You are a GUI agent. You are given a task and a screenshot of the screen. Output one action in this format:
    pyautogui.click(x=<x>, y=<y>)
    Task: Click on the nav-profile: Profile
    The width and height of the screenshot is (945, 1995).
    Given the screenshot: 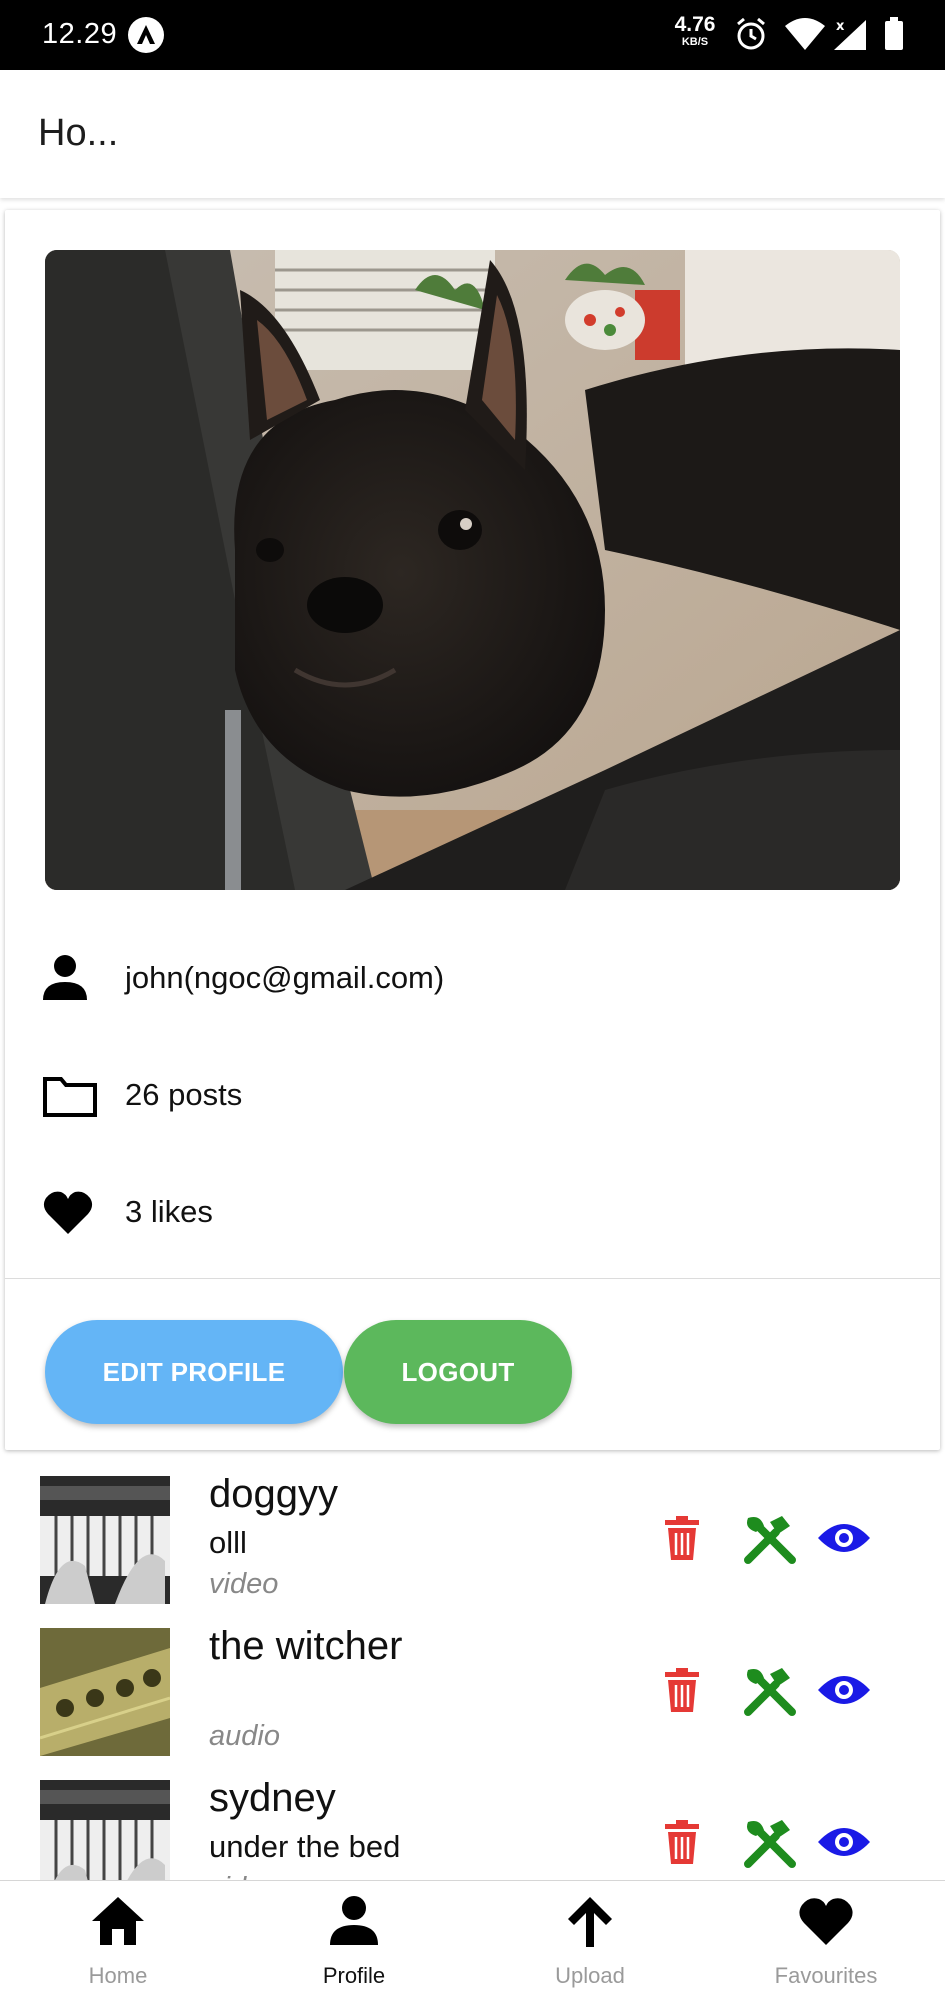 What is the action you would take?
    pyautogui.click(x=354, y=1938)
    